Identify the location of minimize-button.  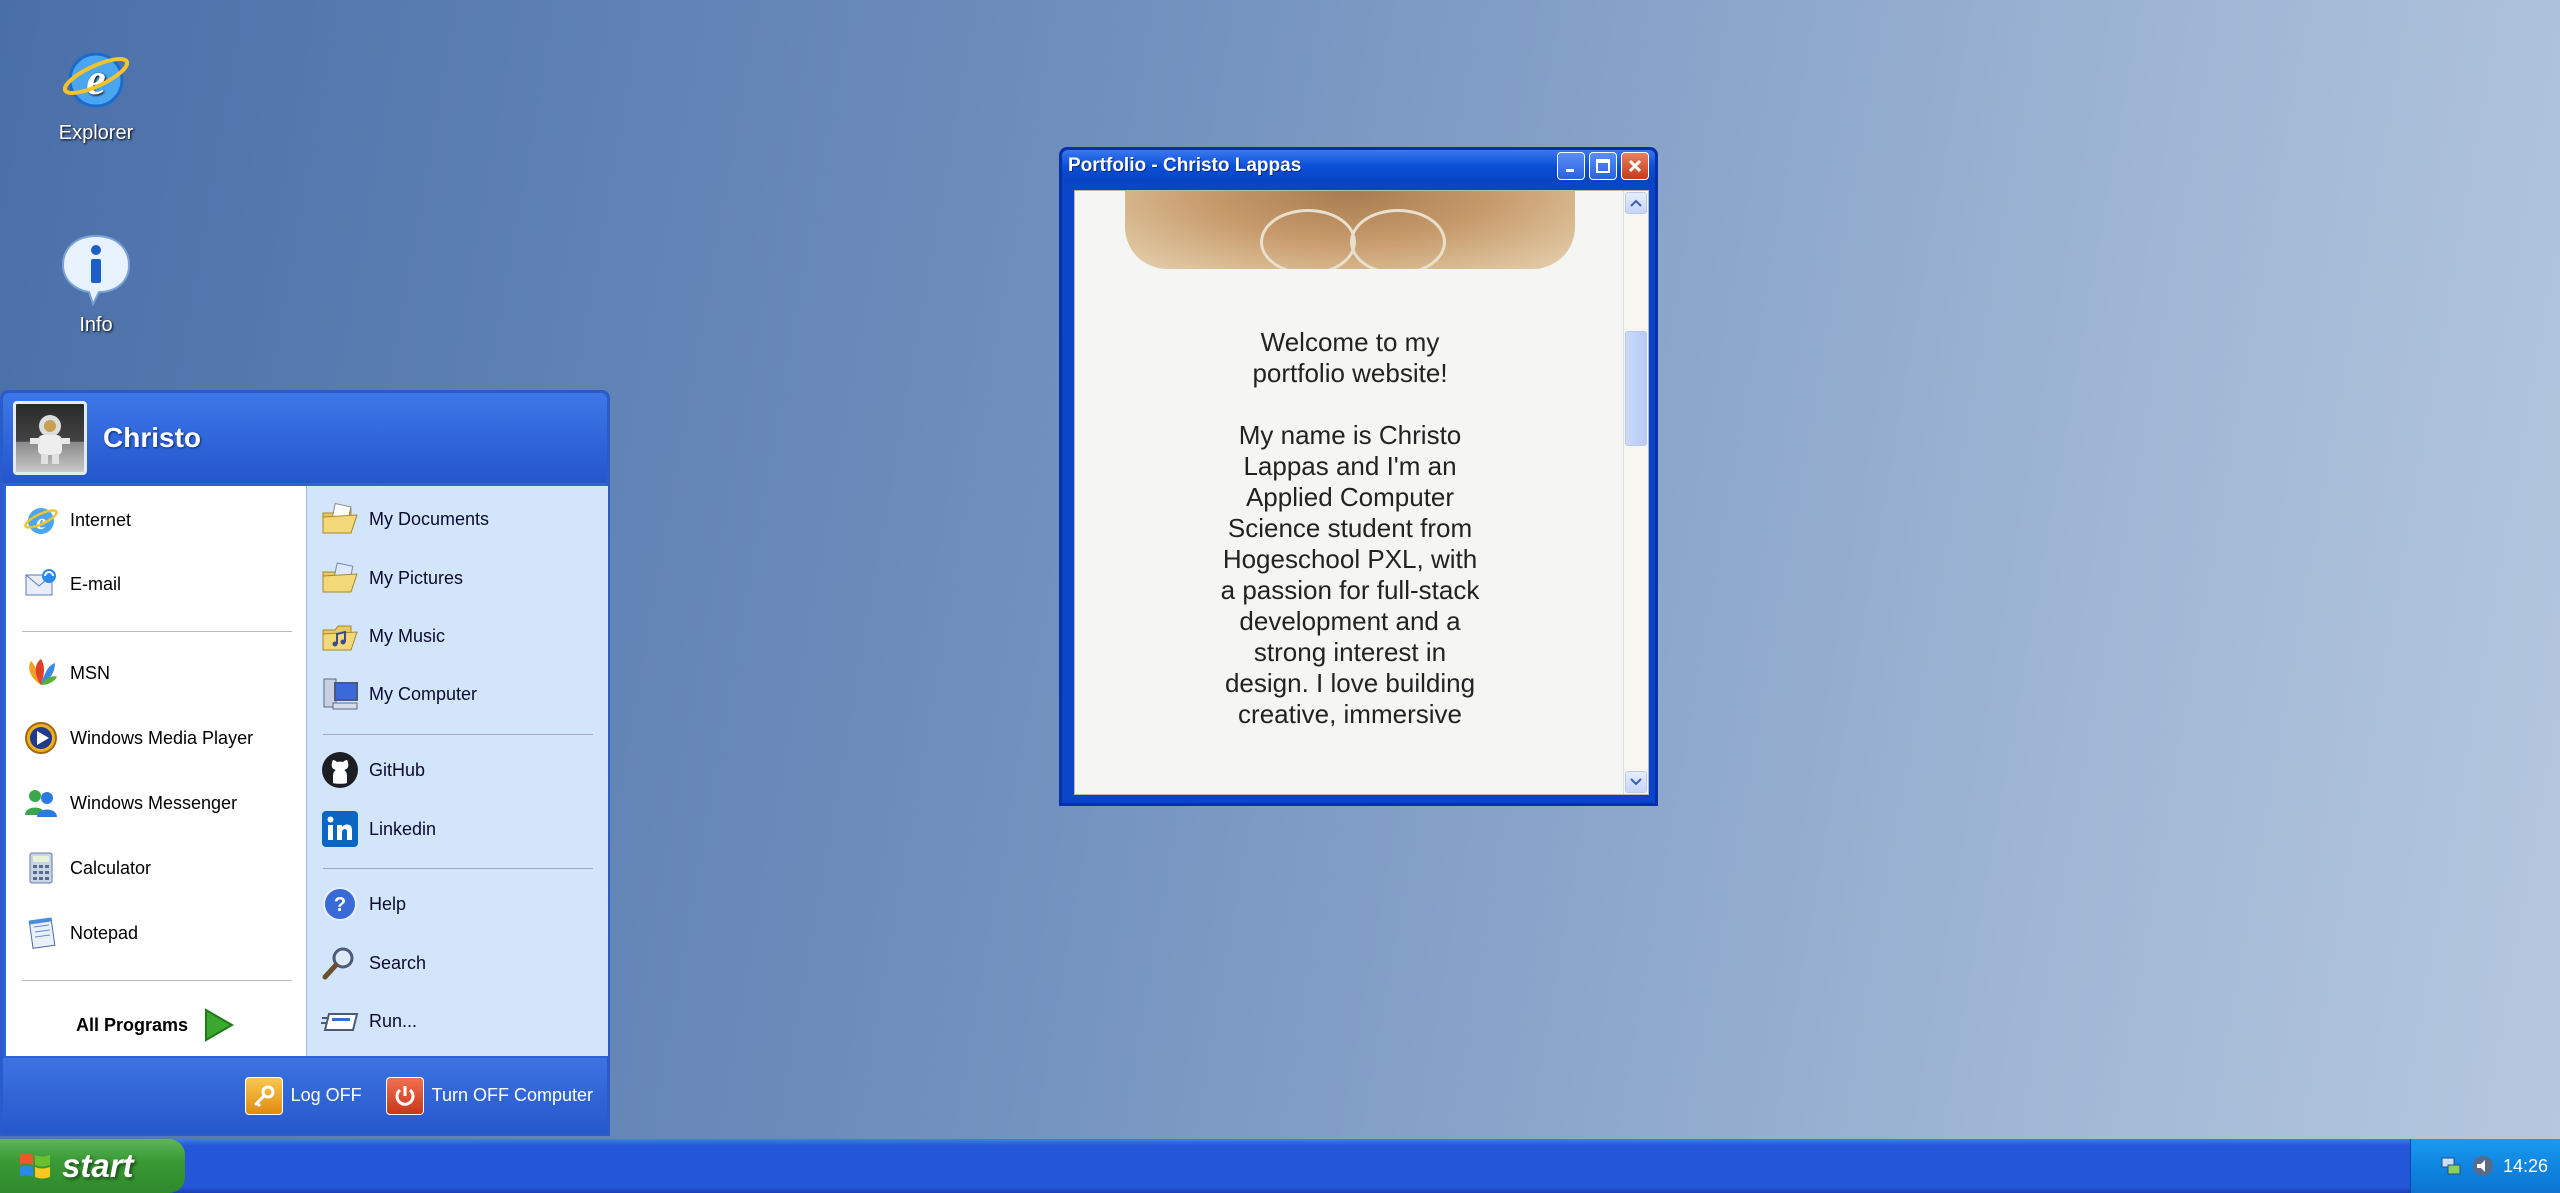
(1571, 166).